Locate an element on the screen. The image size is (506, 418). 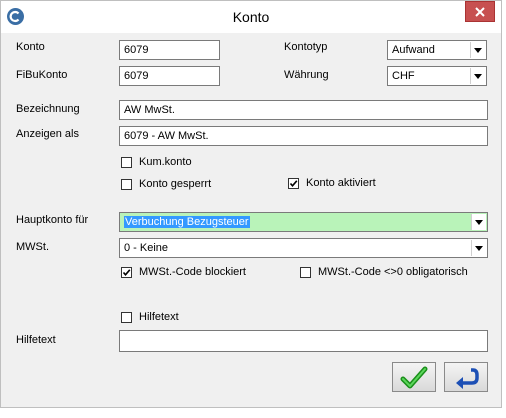
hilfetext-checkbox-row: Hilfetext is located at coordinates (150, 317).